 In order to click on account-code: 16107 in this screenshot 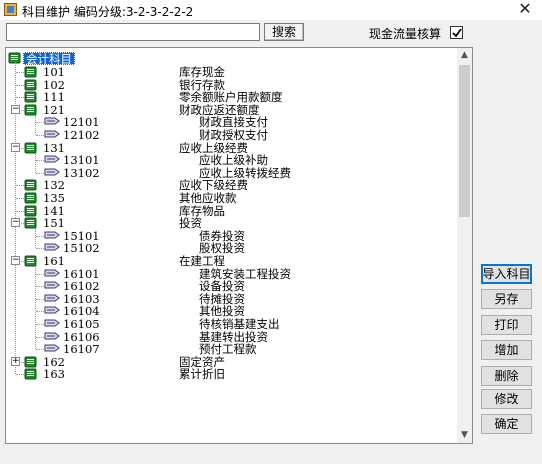, I will do `click(81, 349)`.